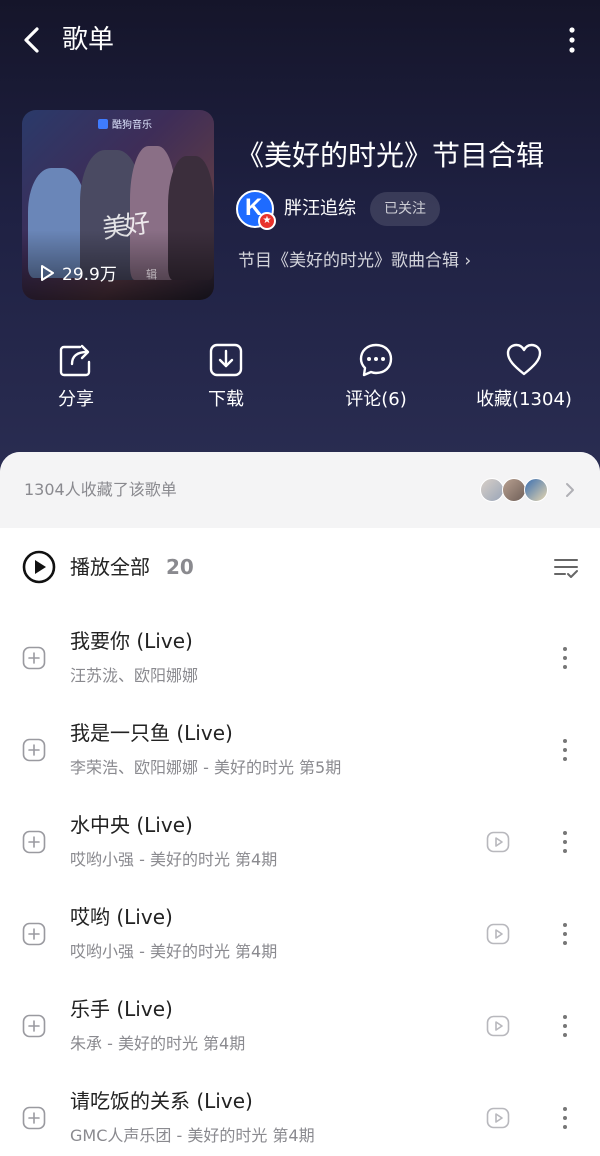  Describe the element at coordinates (47, 272) in the screenshot. I see `play-icon` at that location.